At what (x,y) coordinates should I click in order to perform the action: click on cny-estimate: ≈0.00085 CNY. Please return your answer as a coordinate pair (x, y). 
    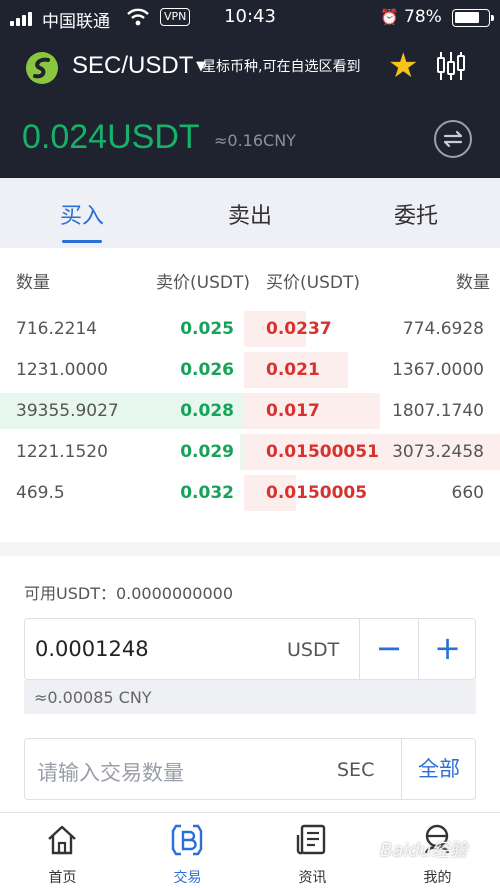
    Looking at the image, I should click on (250, 697).